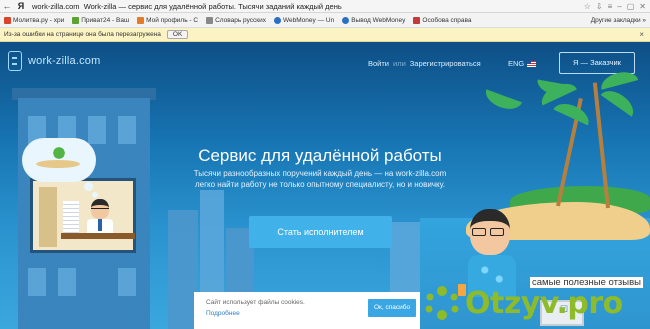 The image size is (650, 329). Describe the element at coordinates (21, 6) in the screenshot. I see `yandex-logo: Я` at that location.